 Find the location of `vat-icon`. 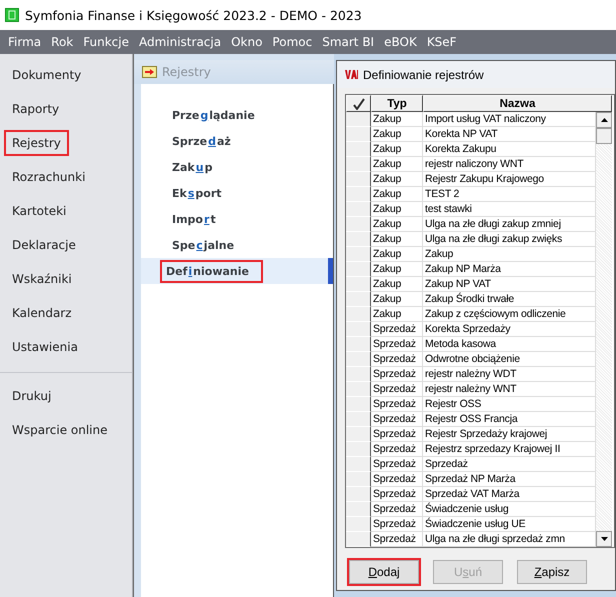

vat-icon is located at coordinates (351, 74).